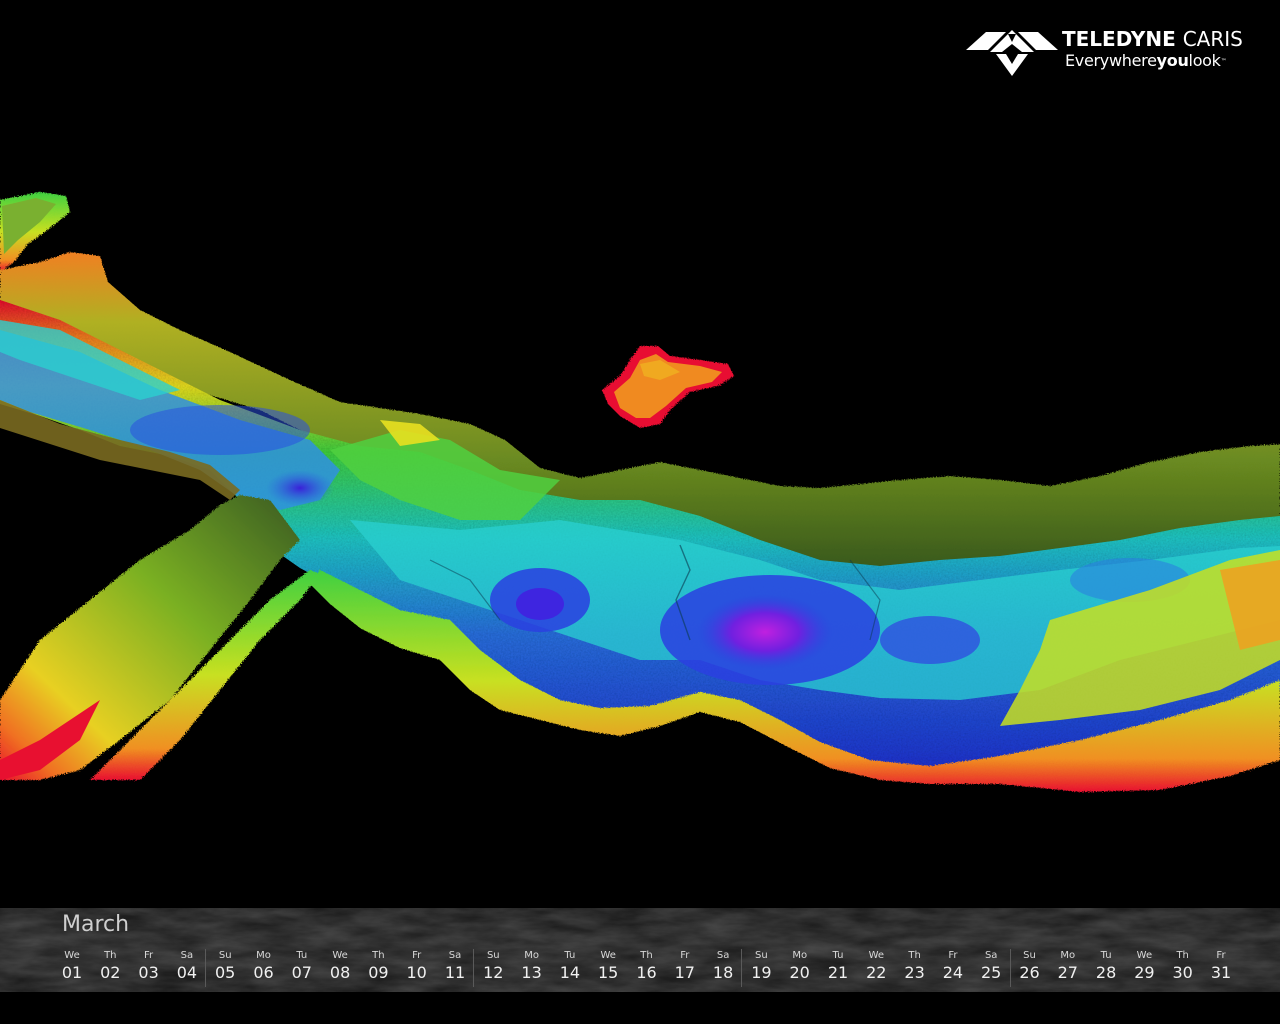  I want to click on calendar-day: Su 12, so click(493, 967).